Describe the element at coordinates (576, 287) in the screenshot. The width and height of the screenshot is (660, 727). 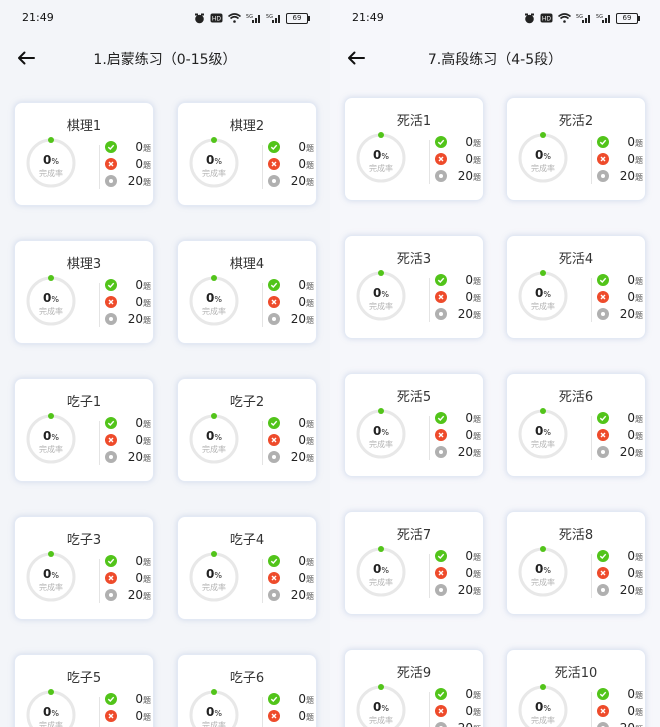
I see `practice-card: 死活4 0% 完成率 0题 0题 20题` at that location.